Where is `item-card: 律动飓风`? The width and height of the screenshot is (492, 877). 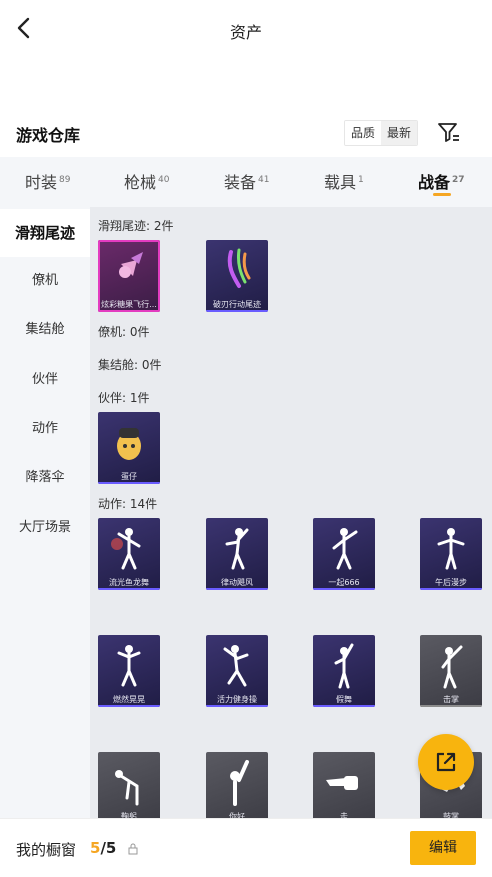 item-card: 律动飓风 is located at coordinates (237, 554).